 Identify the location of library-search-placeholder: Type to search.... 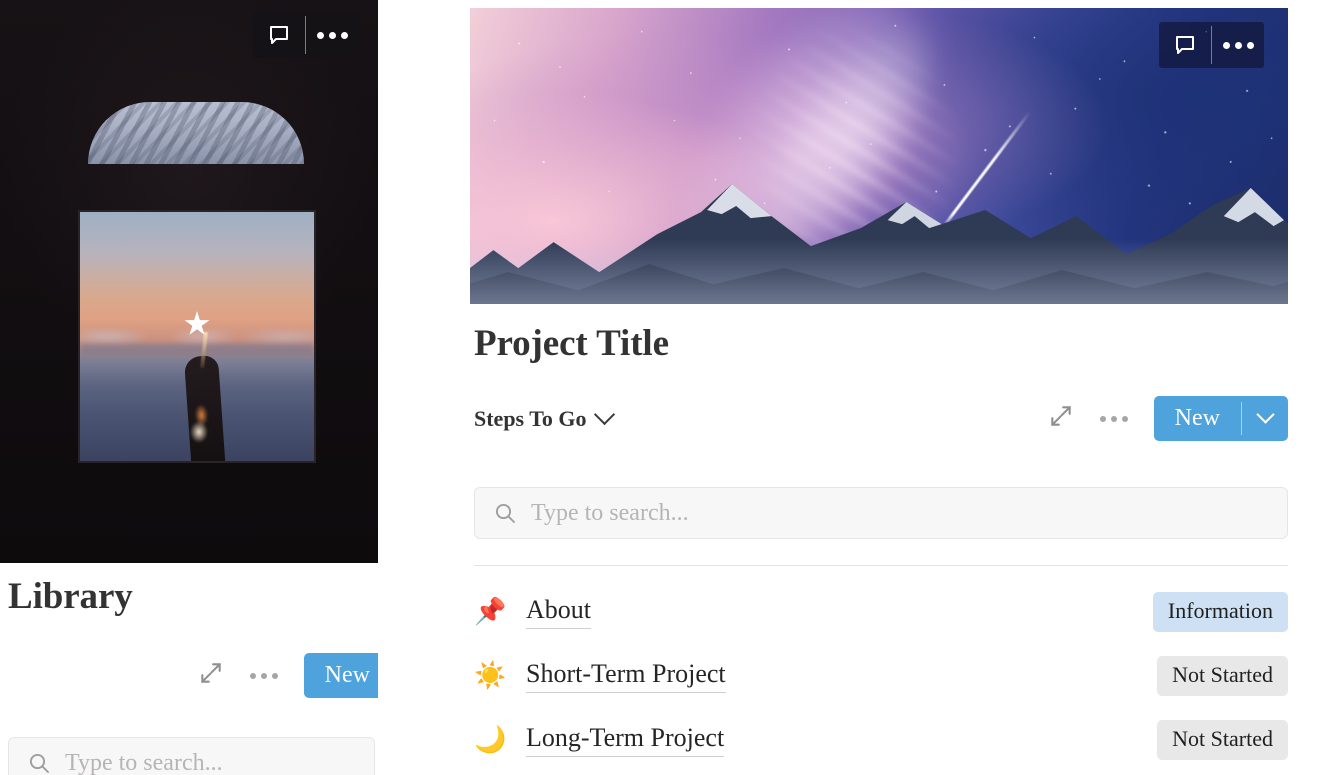
(144, 762).